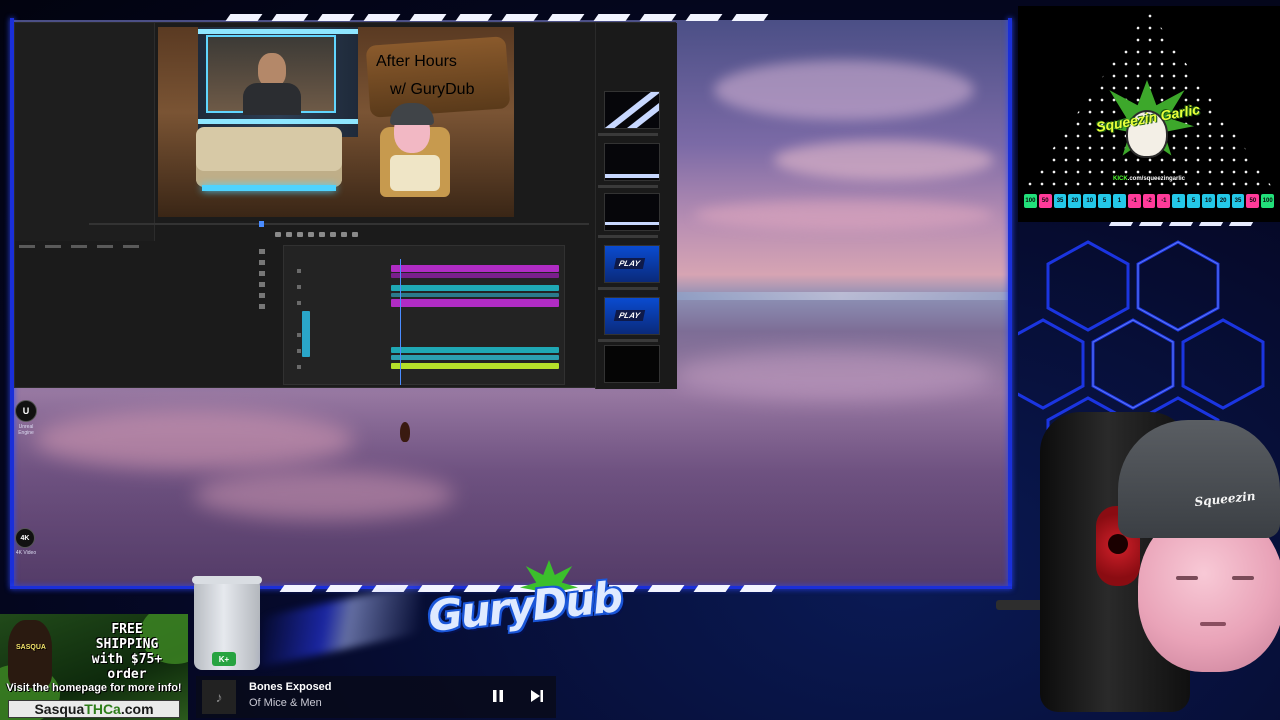 This screenshot has height=720, width=1280. I want to click on timeline-playhead, so click(400, 322).